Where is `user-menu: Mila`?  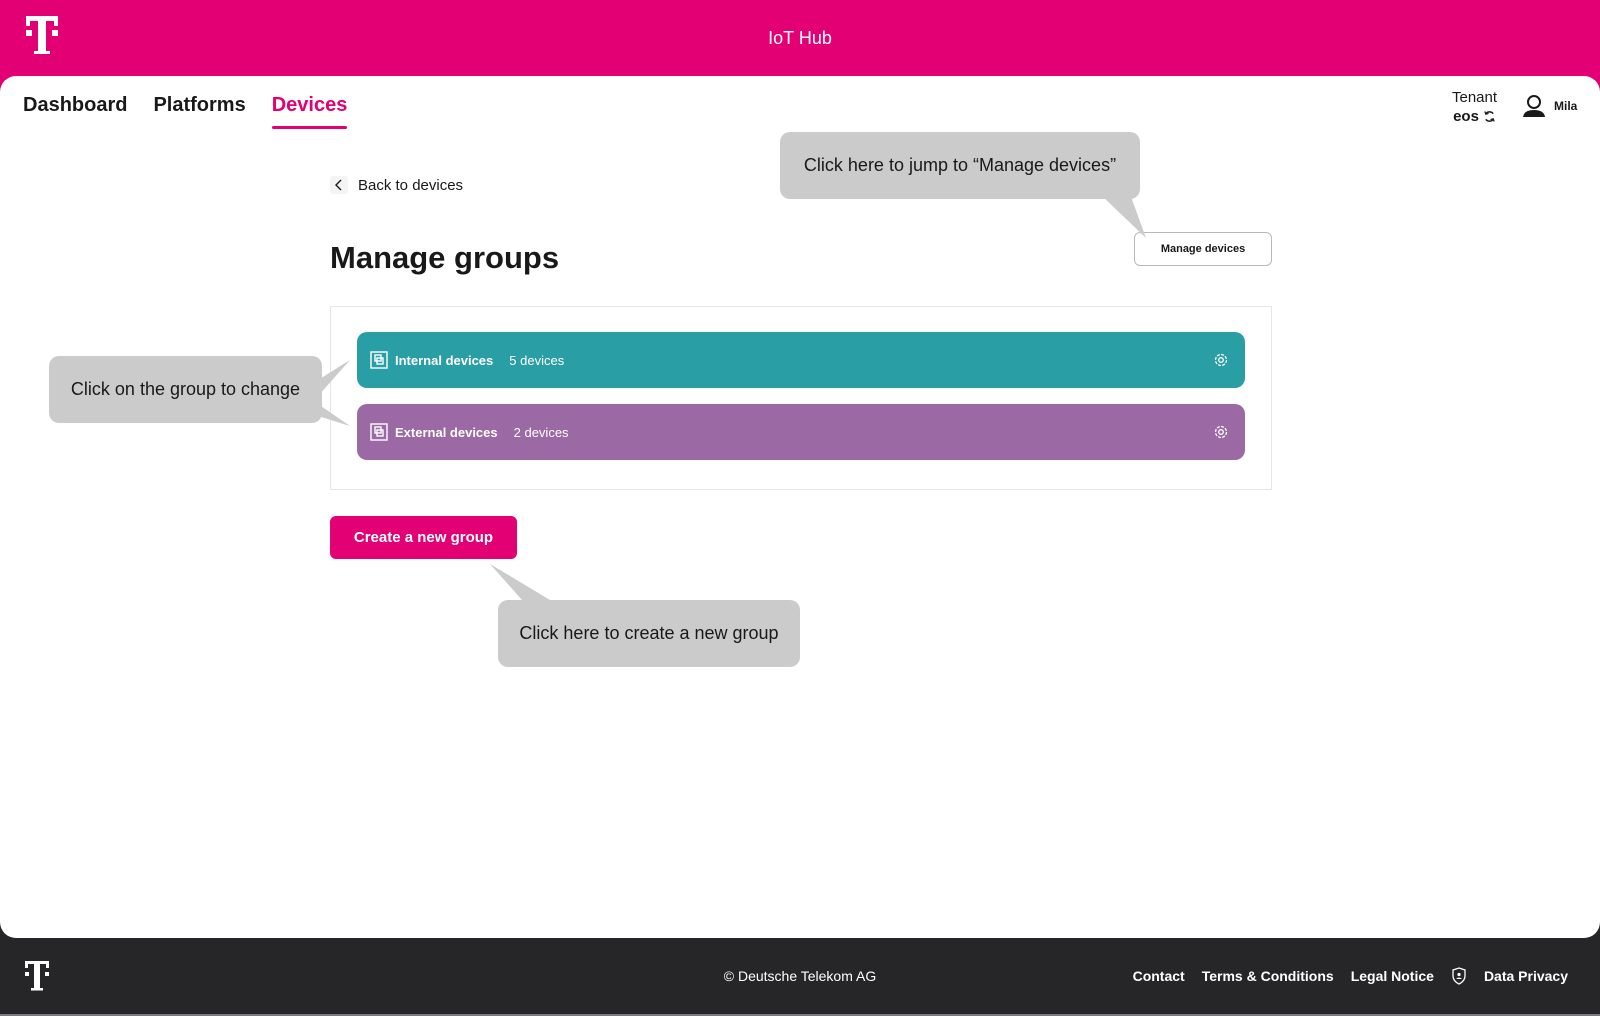
user-menu: Mila is located at coordinates (1549, 106).